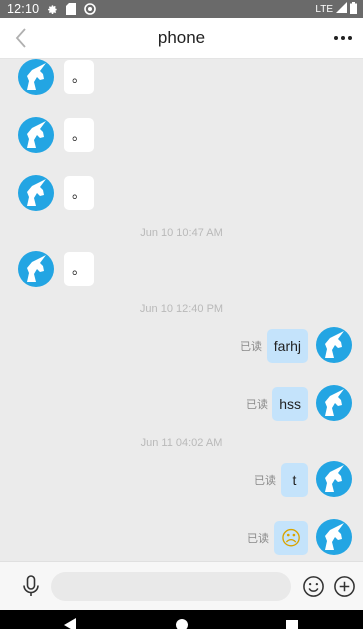 The height and width of the screenshot is (629, 363). I want to click on back-button, so click(22, 38).